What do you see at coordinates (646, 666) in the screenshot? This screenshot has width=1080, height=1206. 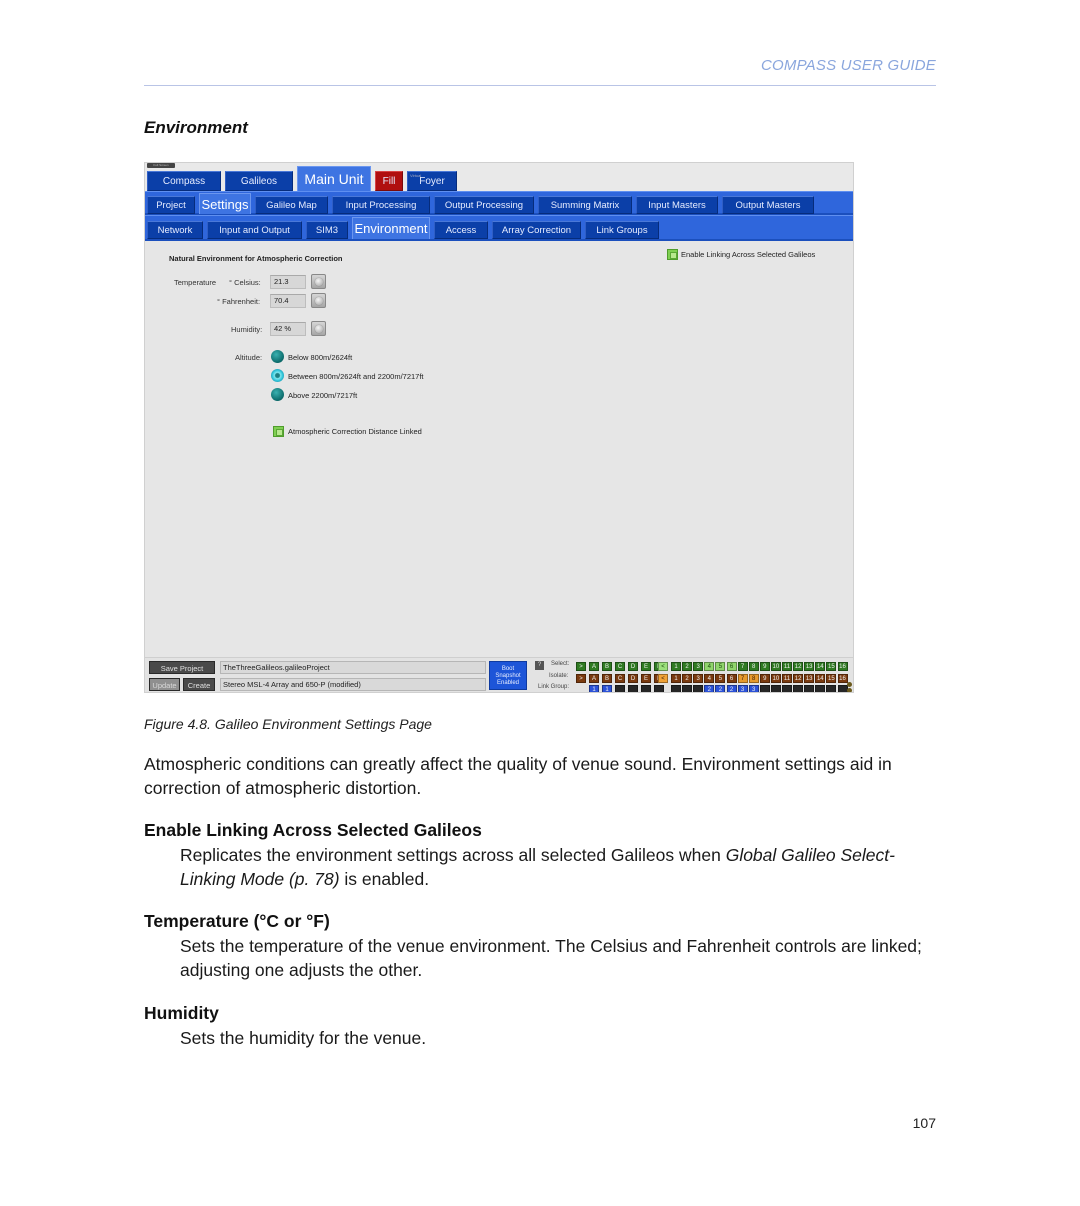 I see `select-channel-E: E` at bounding box center [646, 666].